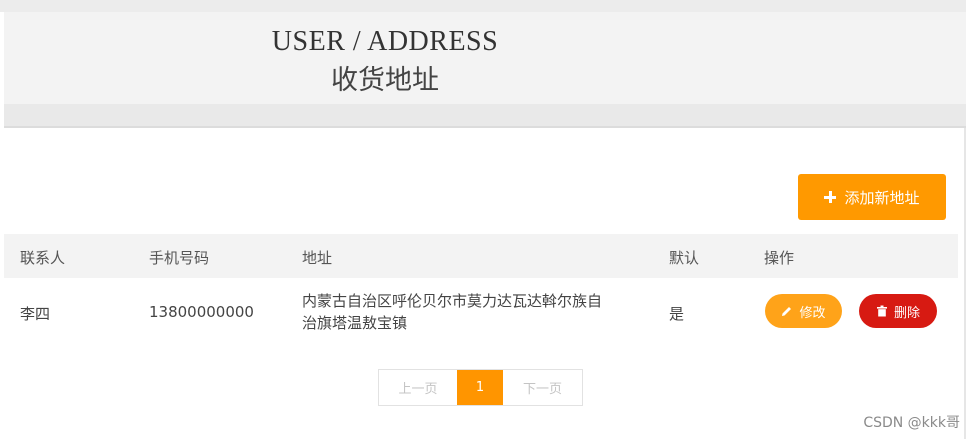  What do you see at coordinates (179, 258) in the screenshot?
I see `column-header-phone: 手机号码` at bounding box center [179, 258].